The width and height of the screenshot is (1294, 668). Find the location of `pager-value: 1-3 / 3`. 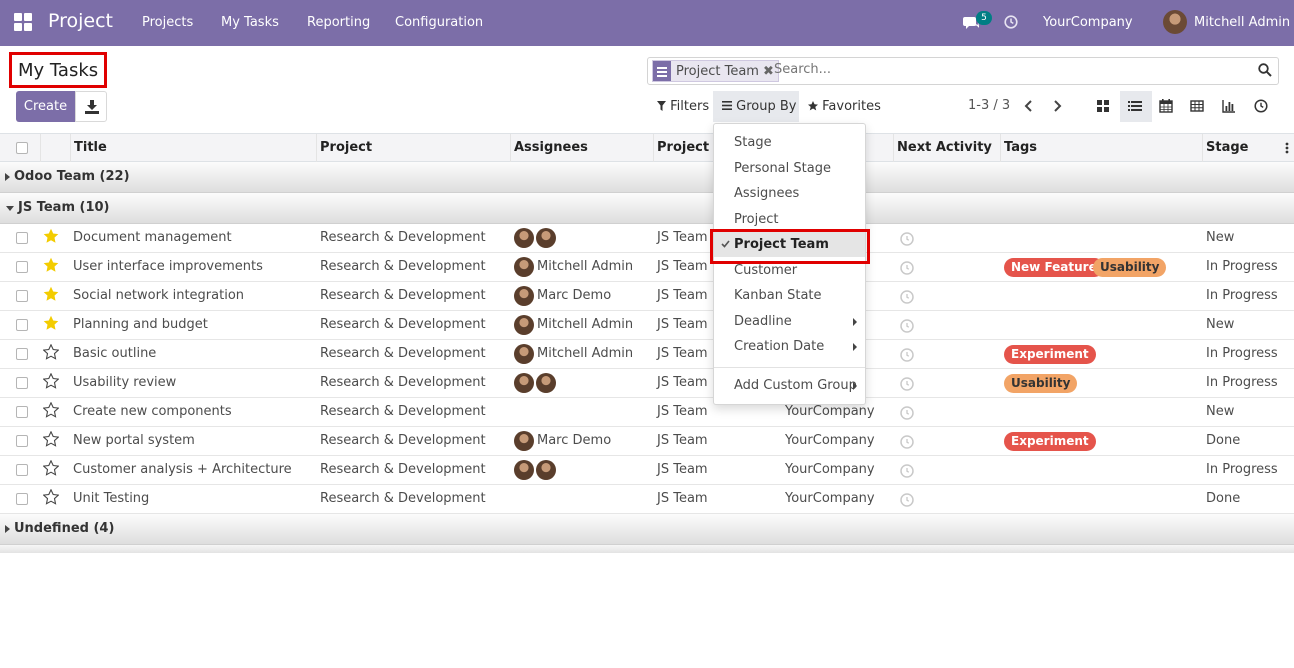

pager-value: 1-3 / 3 is located at coordinates (989, 105).